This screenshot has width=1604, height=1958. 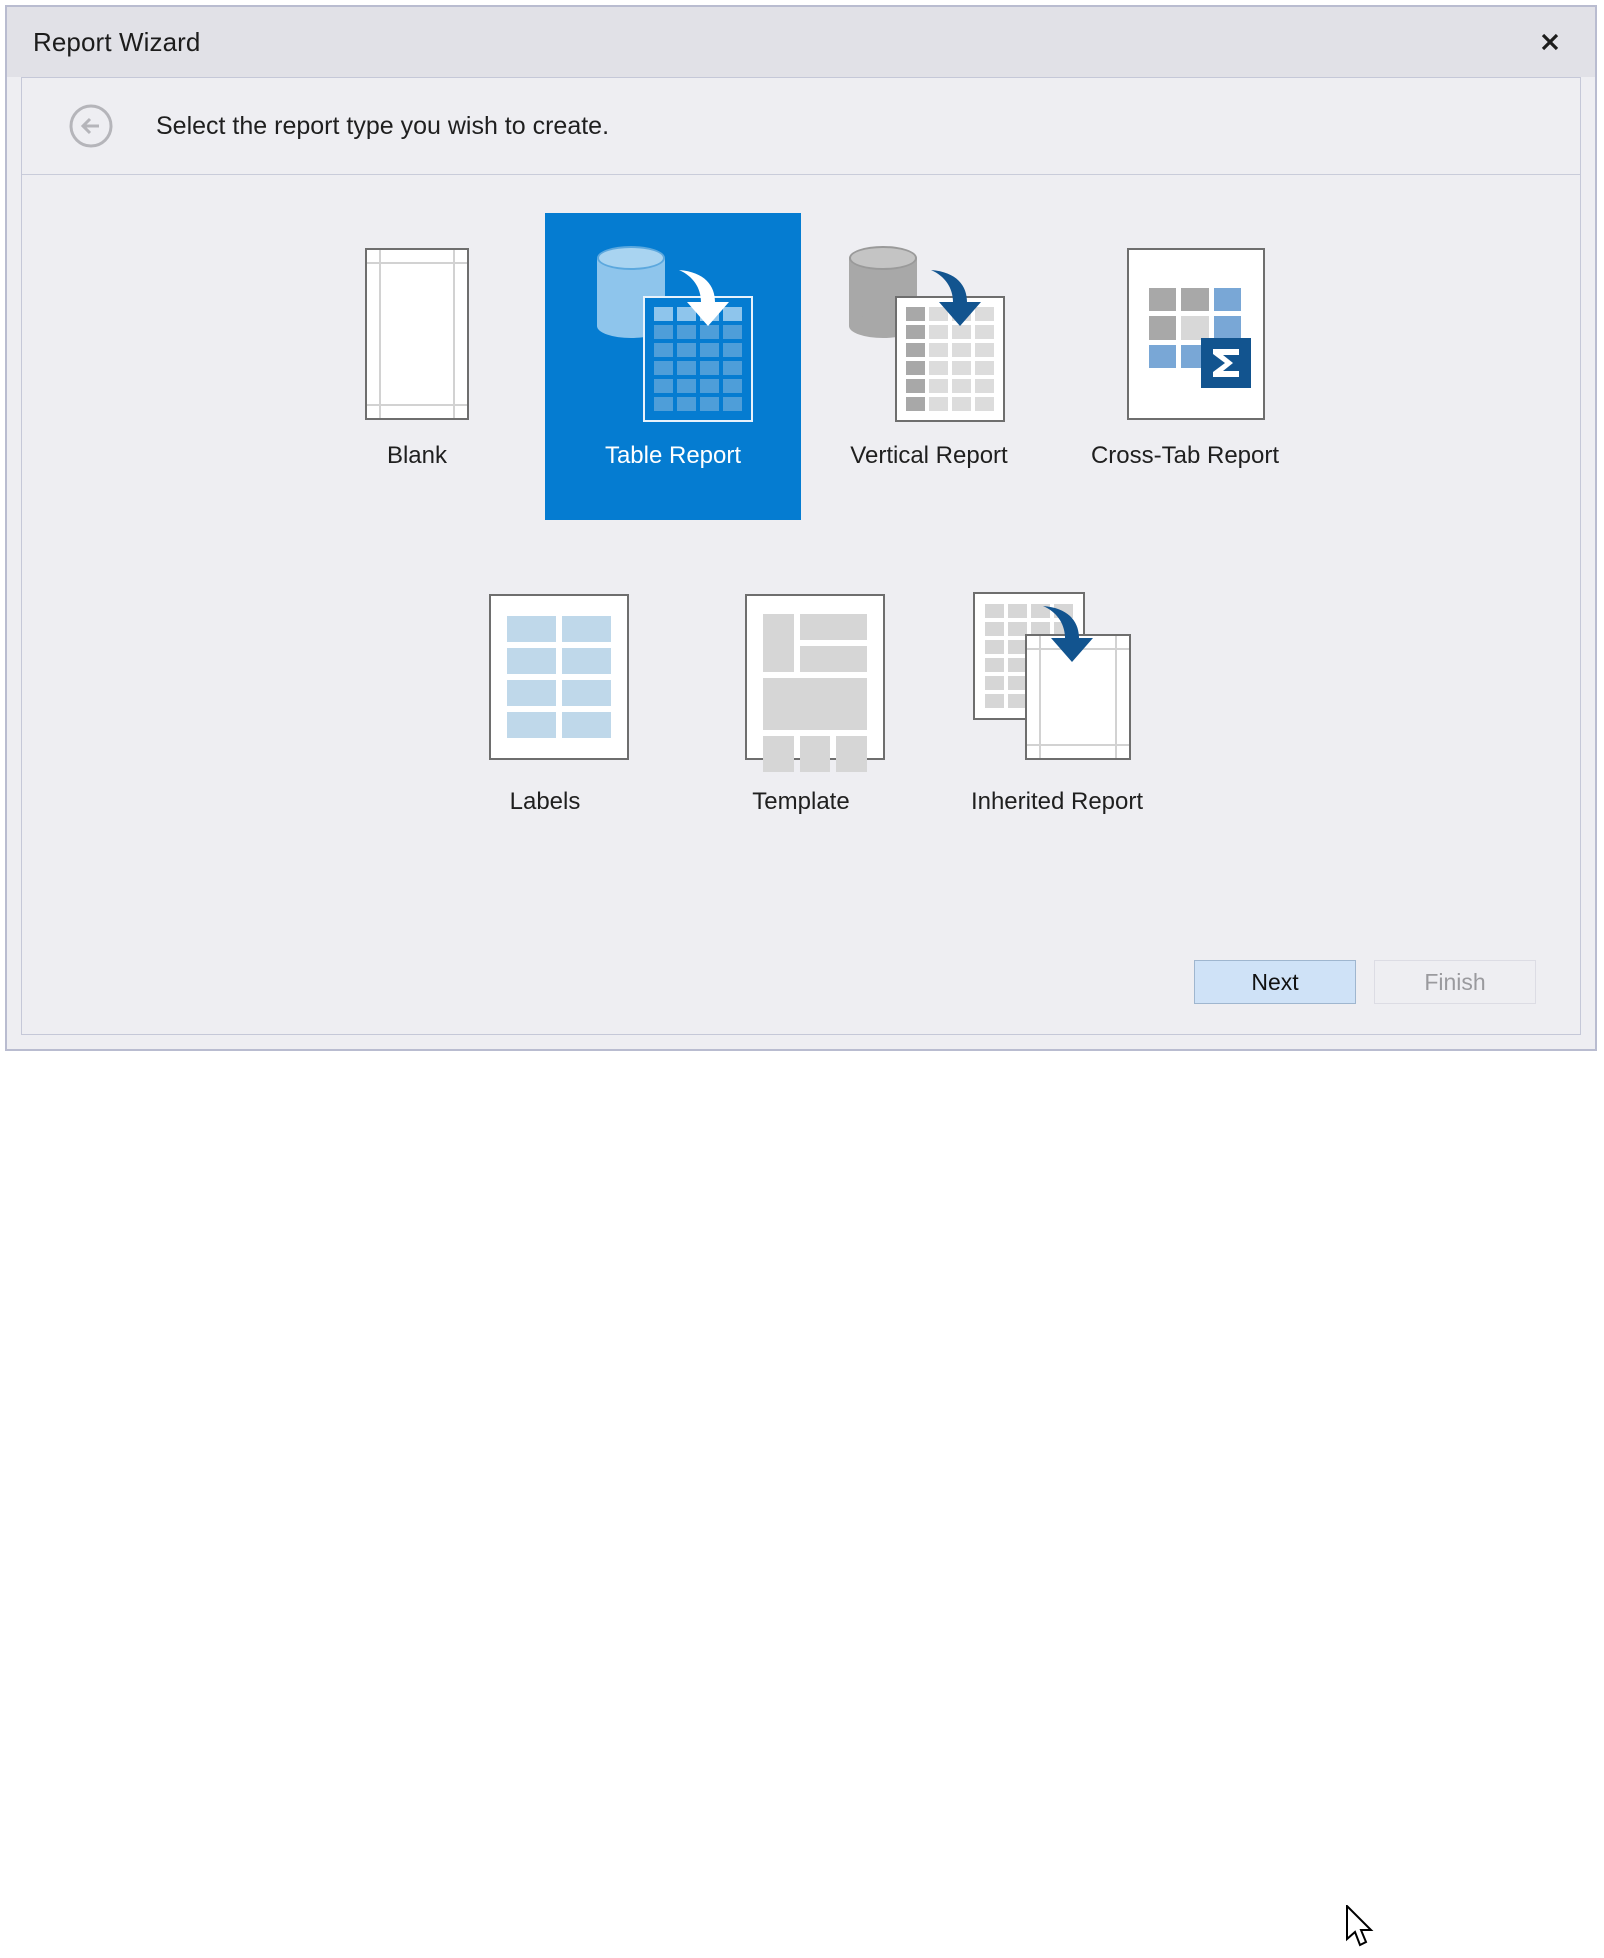 I want to click on report-type-label: Template, so click(x=801, y=801).